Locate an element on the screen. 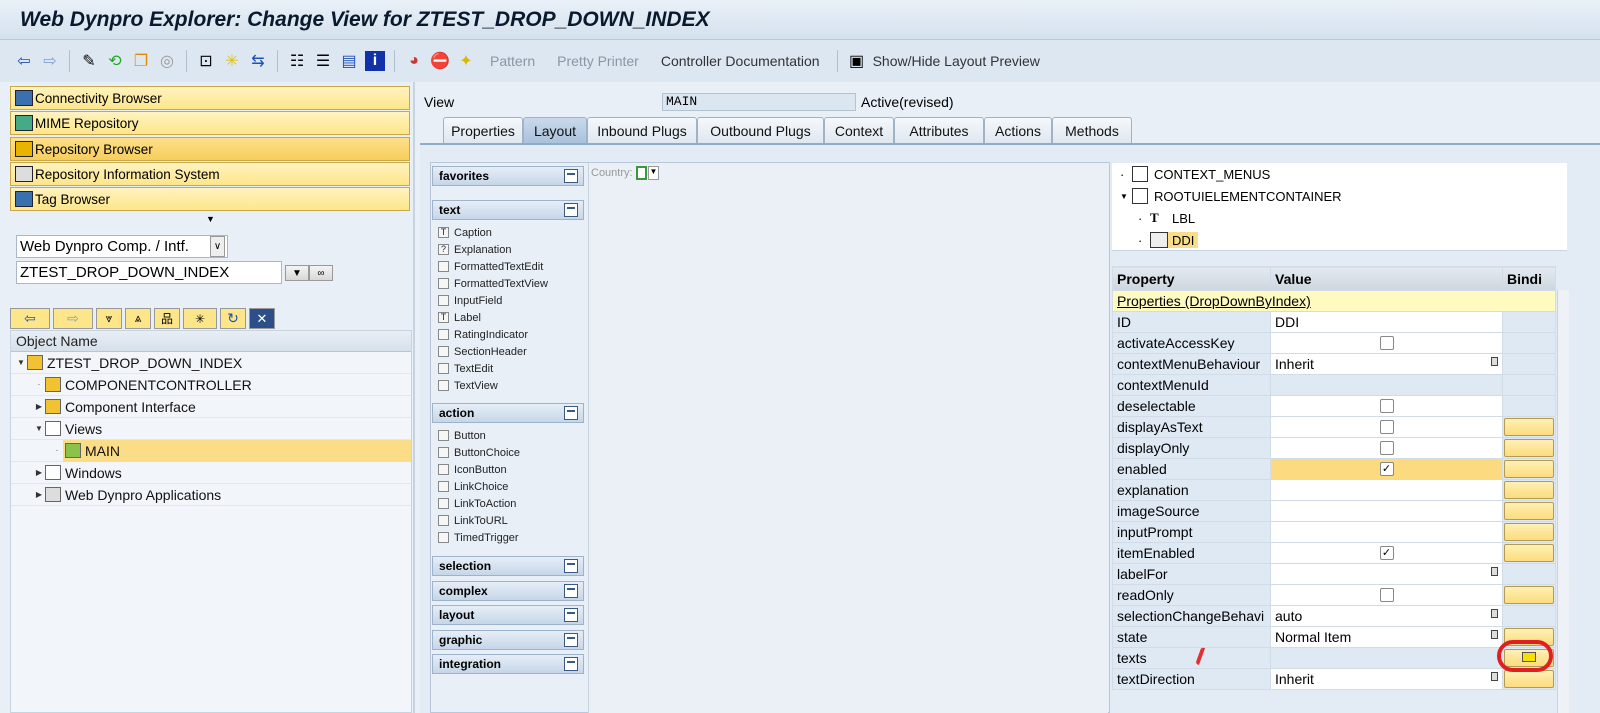 Image resolution: width=1600 pixels, height=713 pixels. ui-tree-node: · CONTEXT_MENUS is located at coordinates (1191, 174).